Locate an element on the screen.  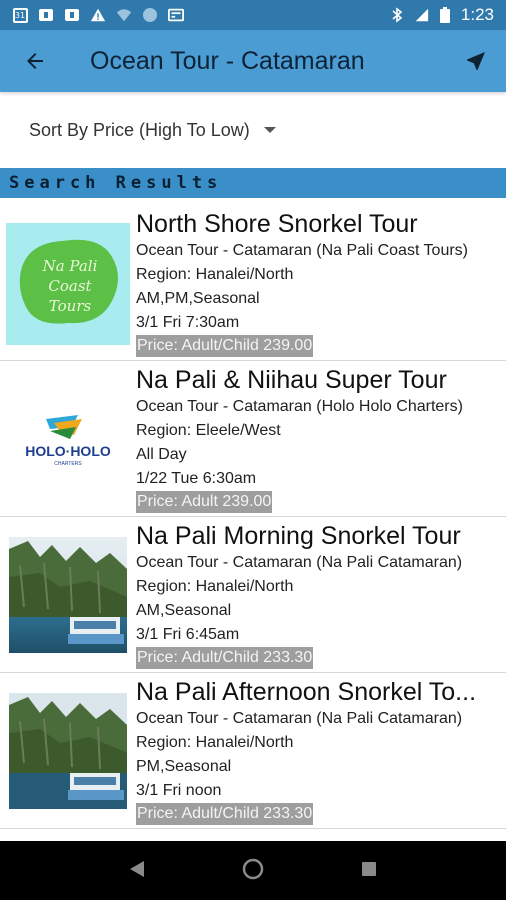
sort-dropdown: Sort By Price (High To Low) is located at coordinates (253, 130).